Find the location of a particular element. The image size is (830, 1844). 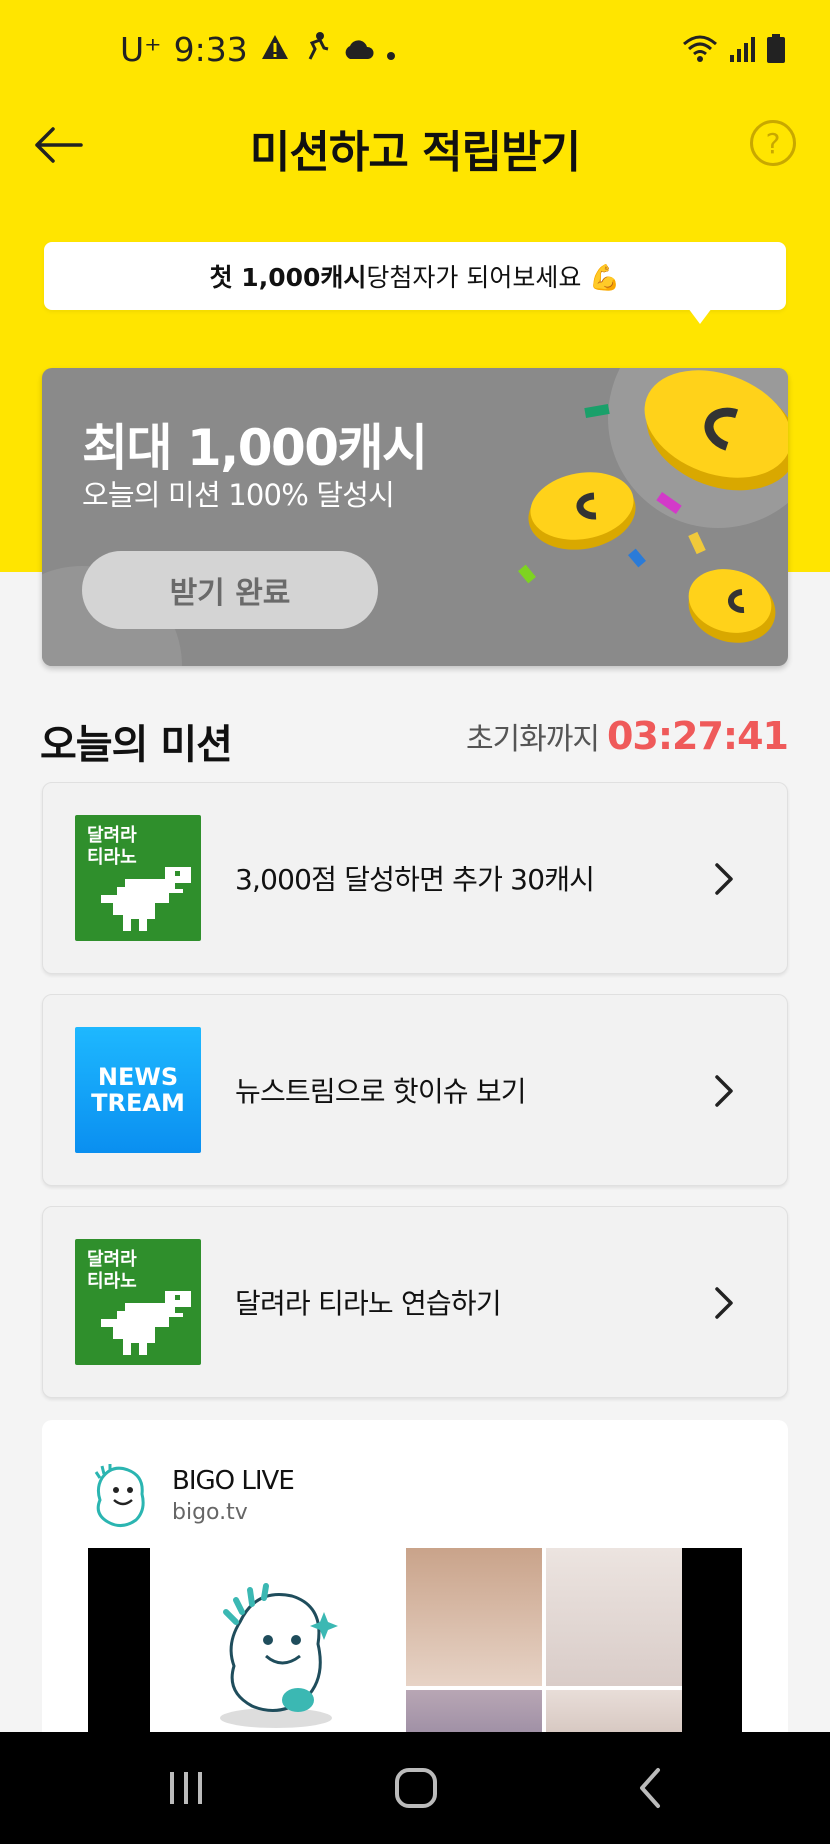

reward-tooltip: 첫 1,000캐시 당첨자가 되어보세요 💪 is located at coordinates (415, 276).